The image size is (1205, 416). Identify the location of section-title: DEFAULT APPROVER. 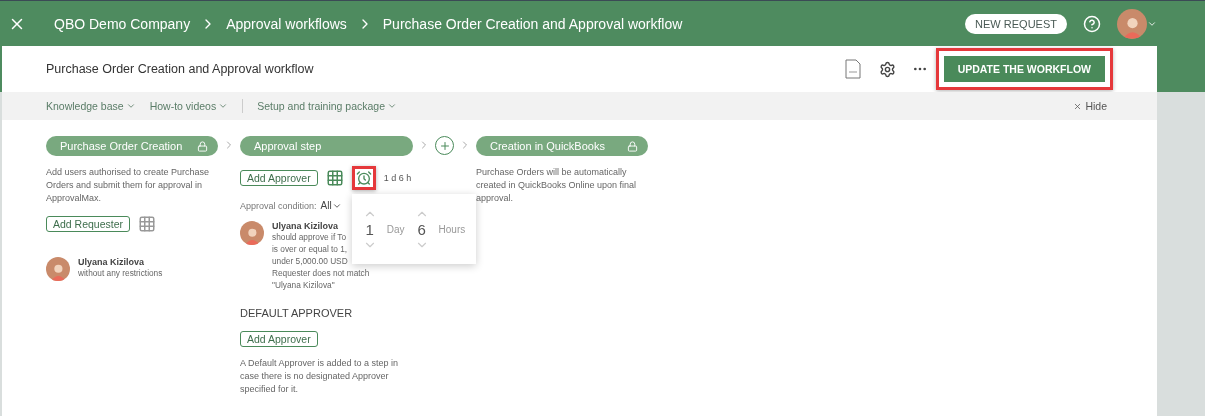
(297, 313).